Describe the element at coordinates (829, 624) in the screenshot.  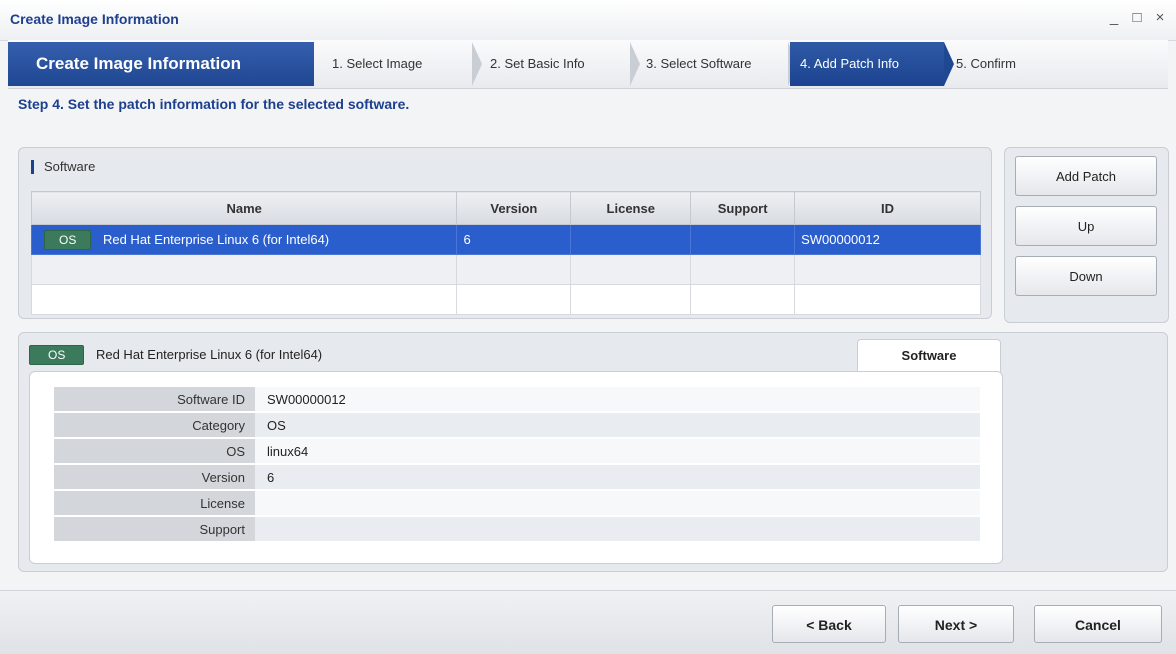
I see `back-button: < Back` at that location.